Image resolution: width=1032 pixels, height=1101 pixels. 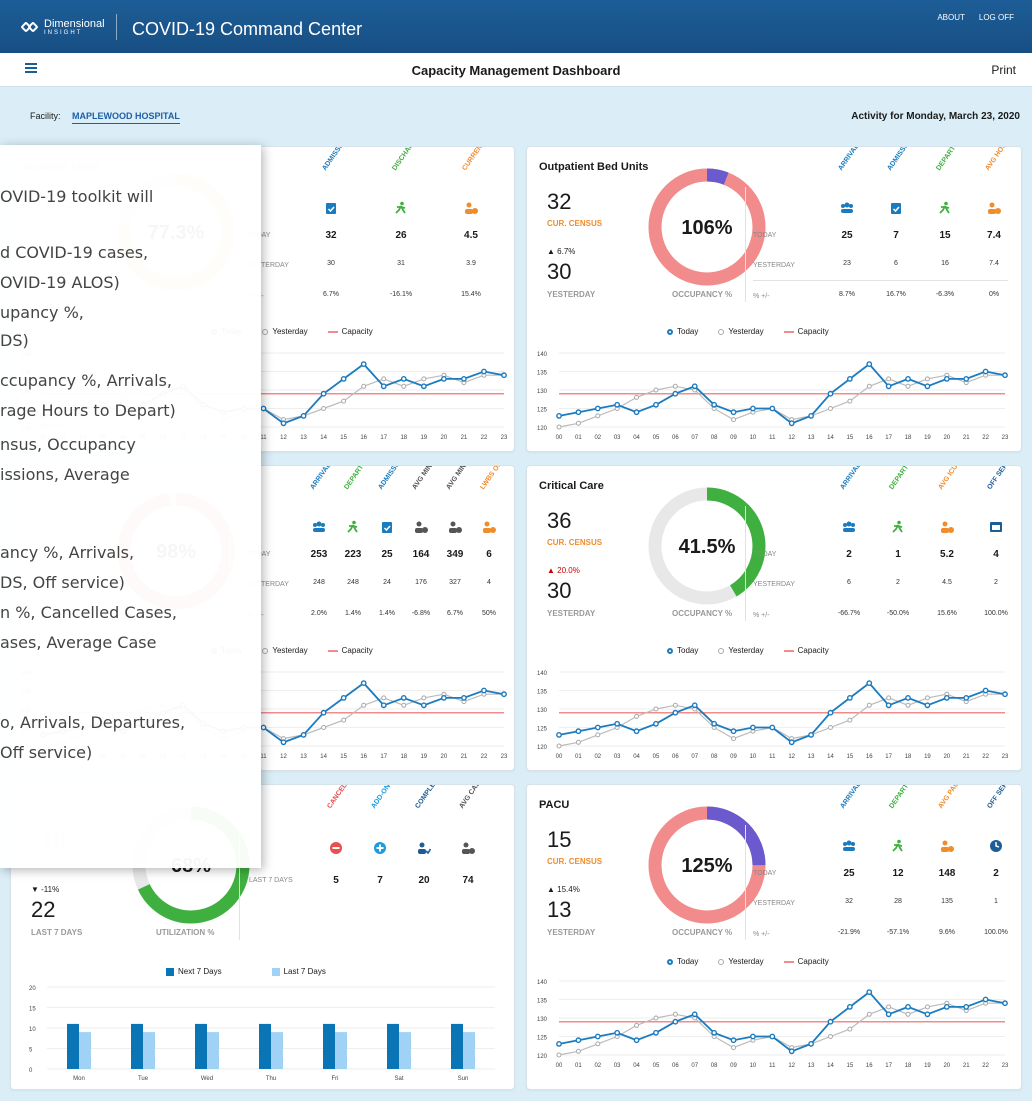 What do you see at coordinates (813, 961) in the screenshot?
I see `legend-capacity-label: Capacity` at bounding box center [813, 961].